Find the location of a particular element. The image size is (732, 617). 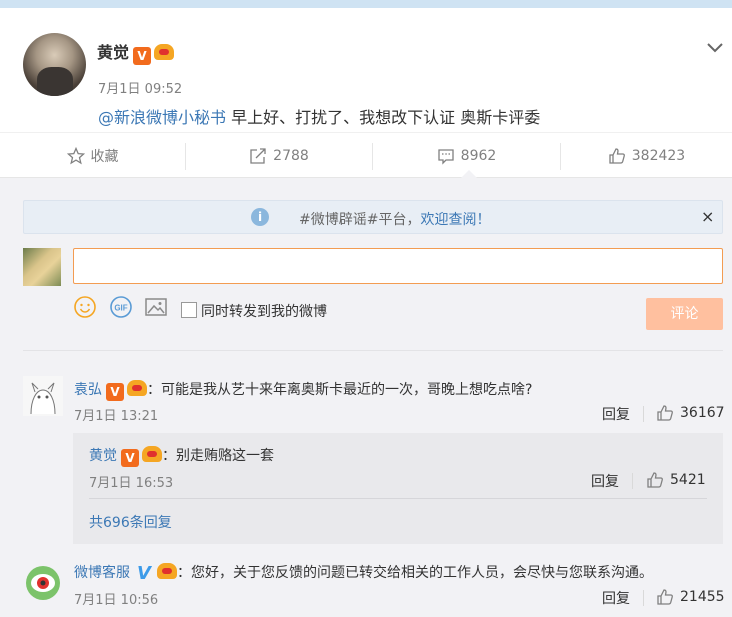

repost-count: 2788 is located at coordinates (291, 156).